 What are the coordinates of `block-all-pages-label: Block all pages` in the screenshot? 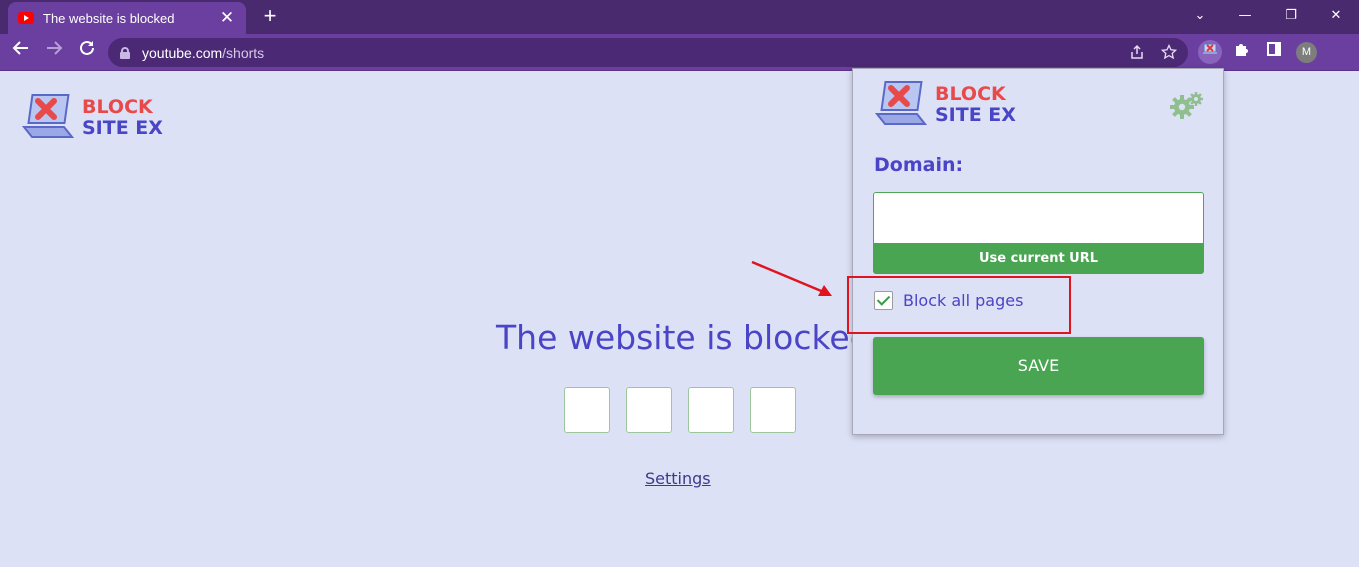 It's located at (963, 300).